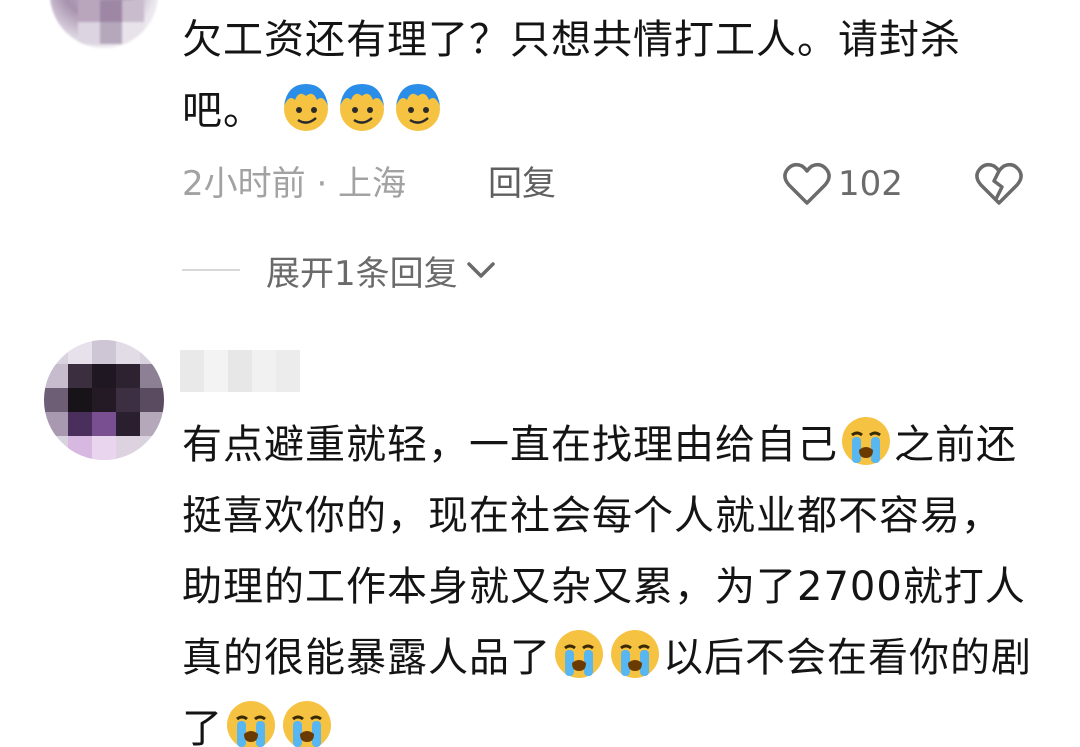 This screenshot has width=1080, height=747. I want to click on comment-meta-row: 2小时前 · 上海 回复 102, so click(612, 184).